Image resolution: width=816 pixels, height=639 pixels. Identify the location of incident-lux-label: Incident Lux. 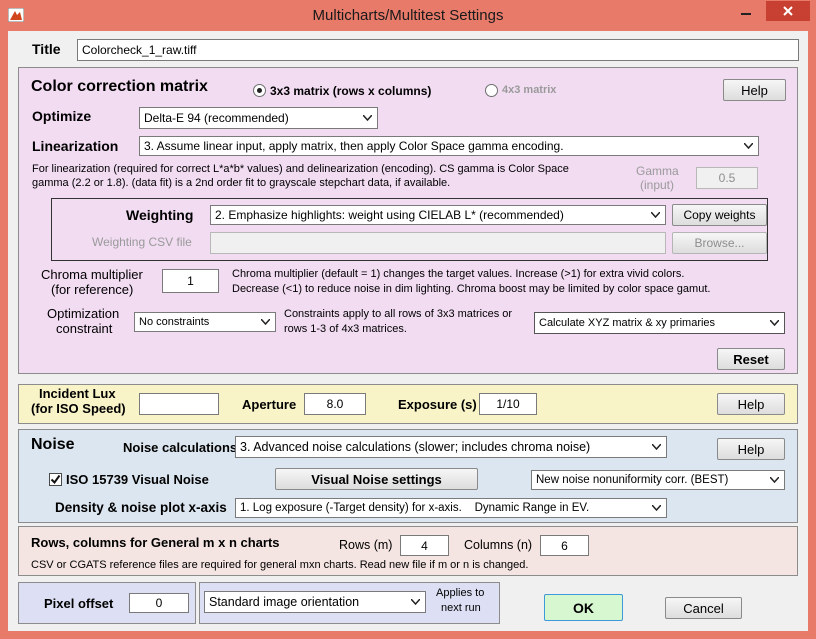
(77, 393).